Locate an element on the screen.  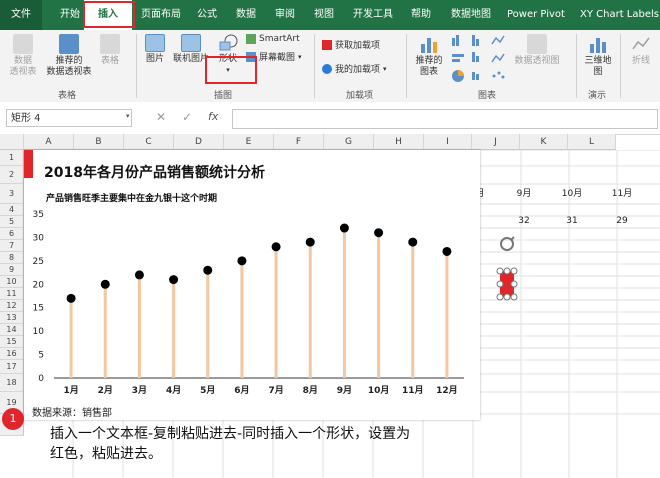
tab-review: 审阅 is located at coordinates (285, 15).